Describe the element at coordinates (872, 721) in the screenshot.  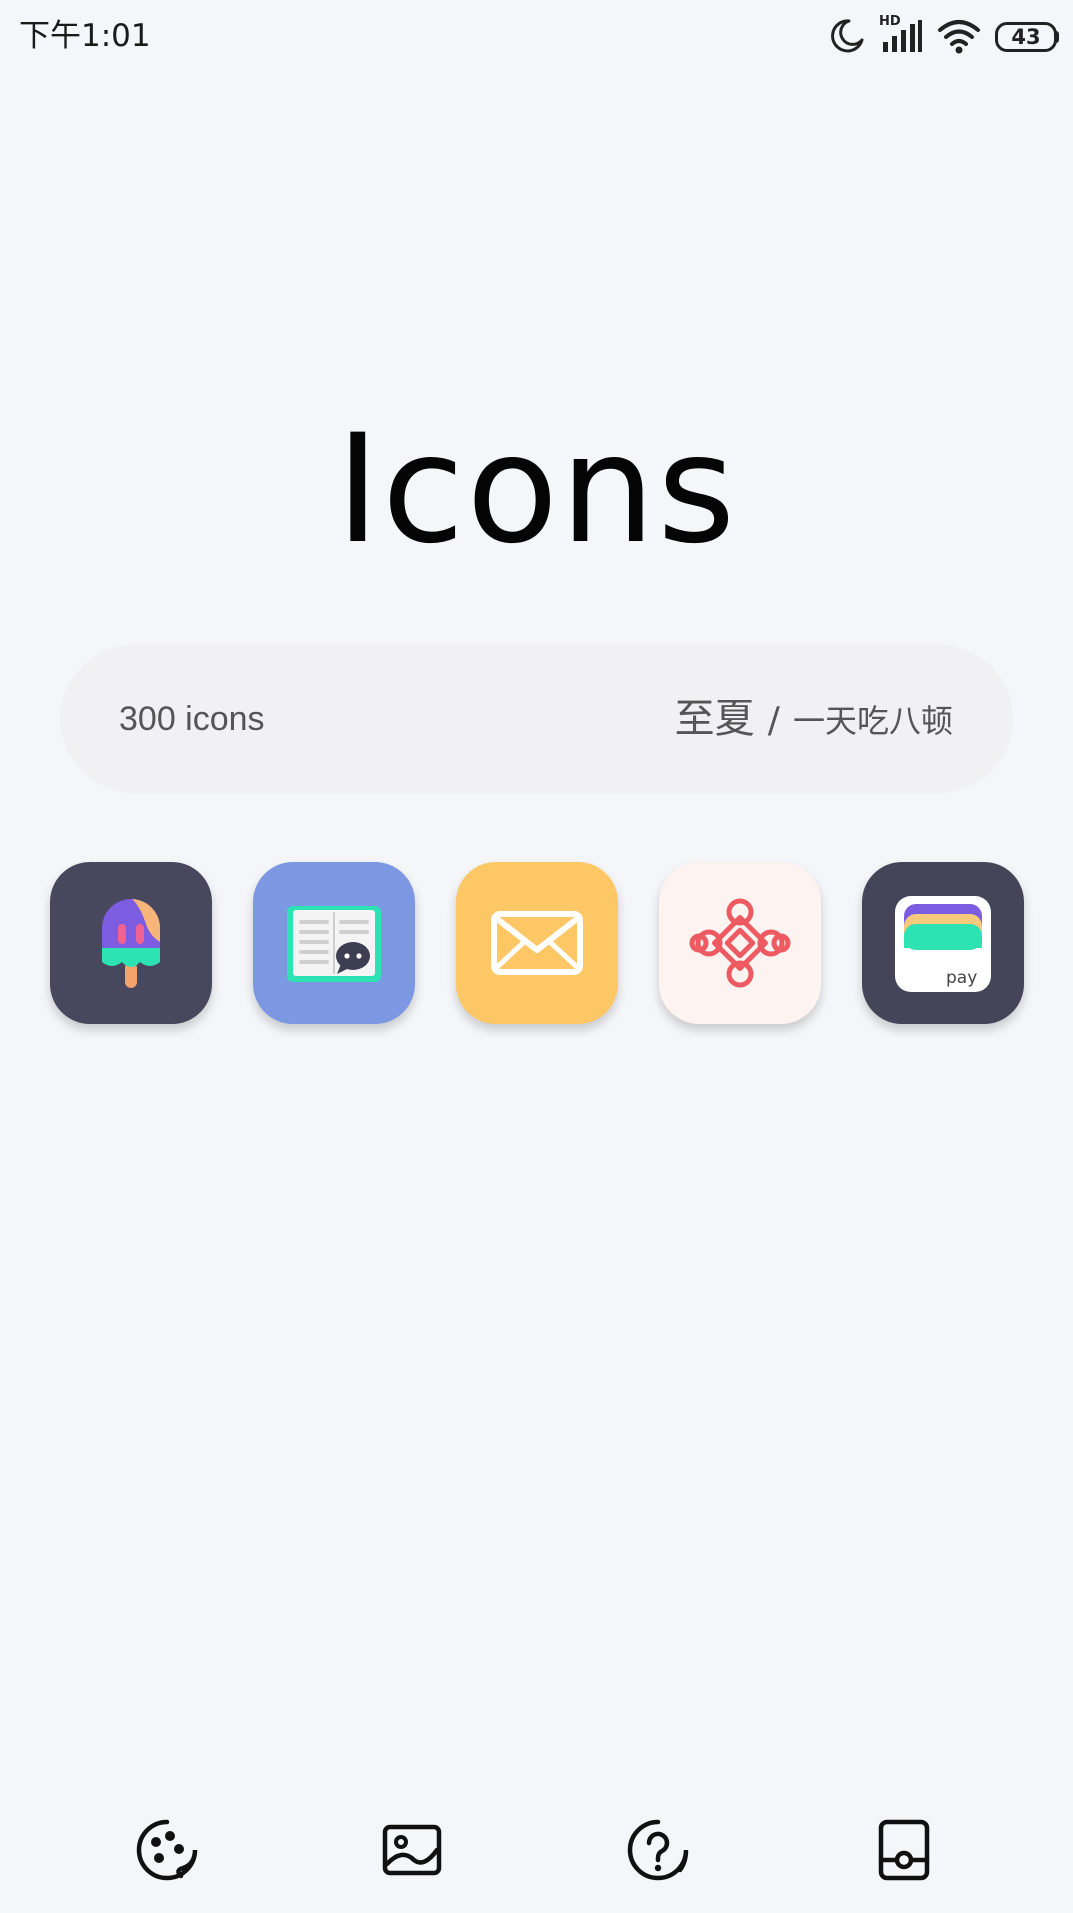
I see `author-secondary: 一天吃八顿` at that location.